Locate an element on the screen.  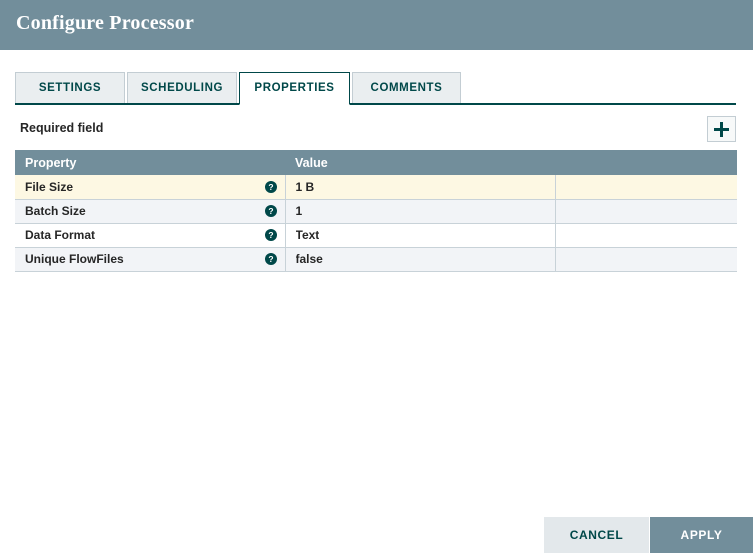
value-text: 1 B is located at coordinates (305, 186).